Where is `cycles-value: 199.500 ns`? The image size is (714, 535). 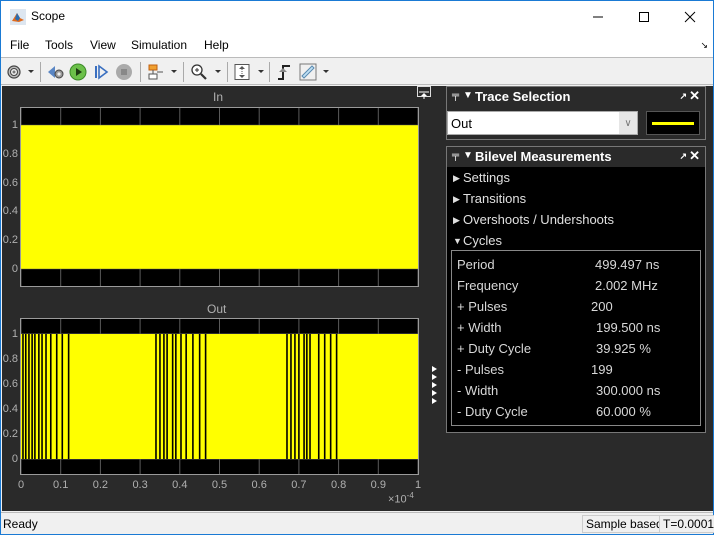 cycles-value: 199.500 ns is located at coordinates (628, 327).